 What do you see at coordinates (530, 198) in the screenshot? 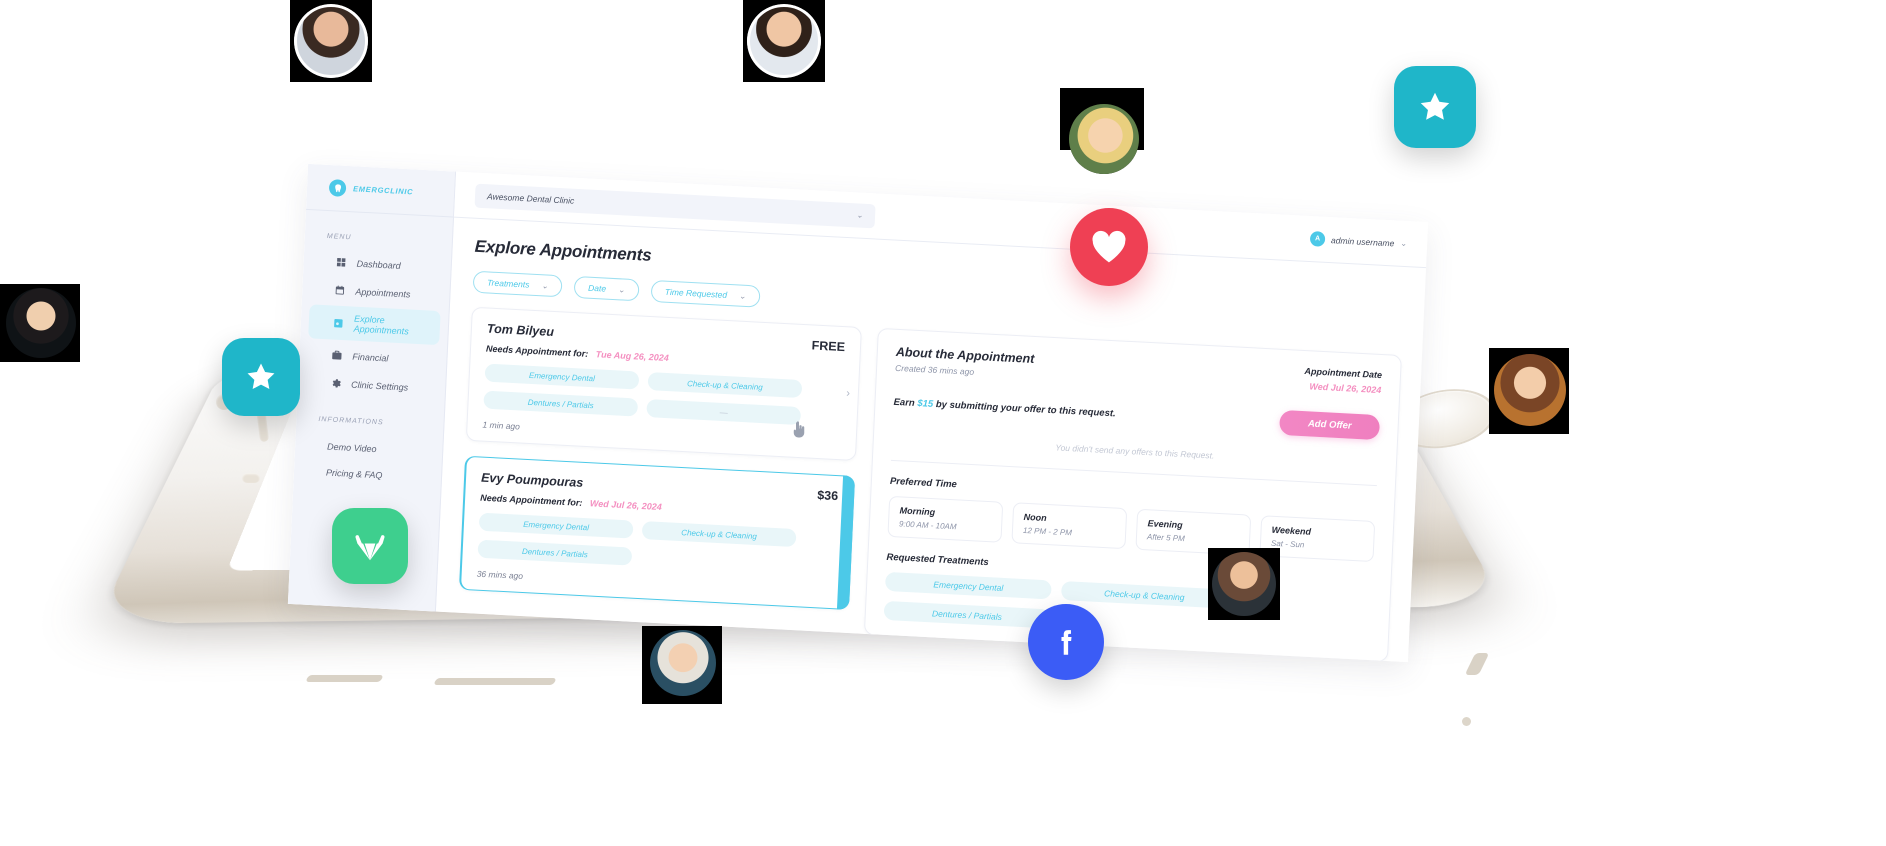
I see `clinic-select-value: Awesome Dental Clinic` at bounding box center [530, 198].